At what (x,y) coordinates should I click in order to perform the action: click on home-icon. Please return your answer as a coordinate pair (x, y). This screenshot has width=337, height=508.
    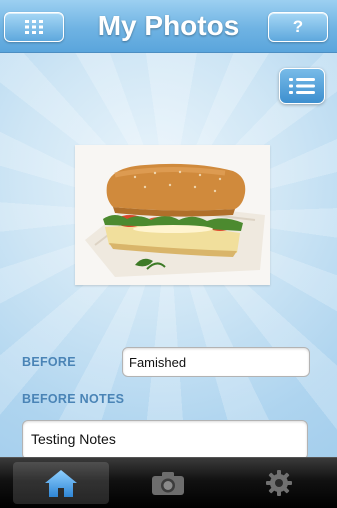
    Looking at the image, I should click on (61, 483).